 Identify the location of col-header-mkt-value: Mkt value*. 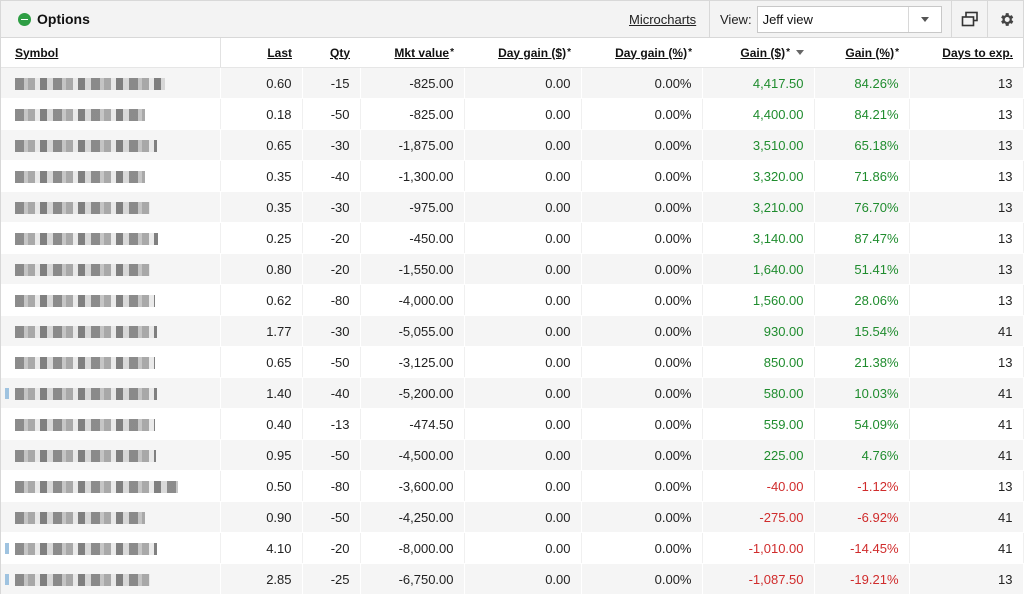
(412, 53).